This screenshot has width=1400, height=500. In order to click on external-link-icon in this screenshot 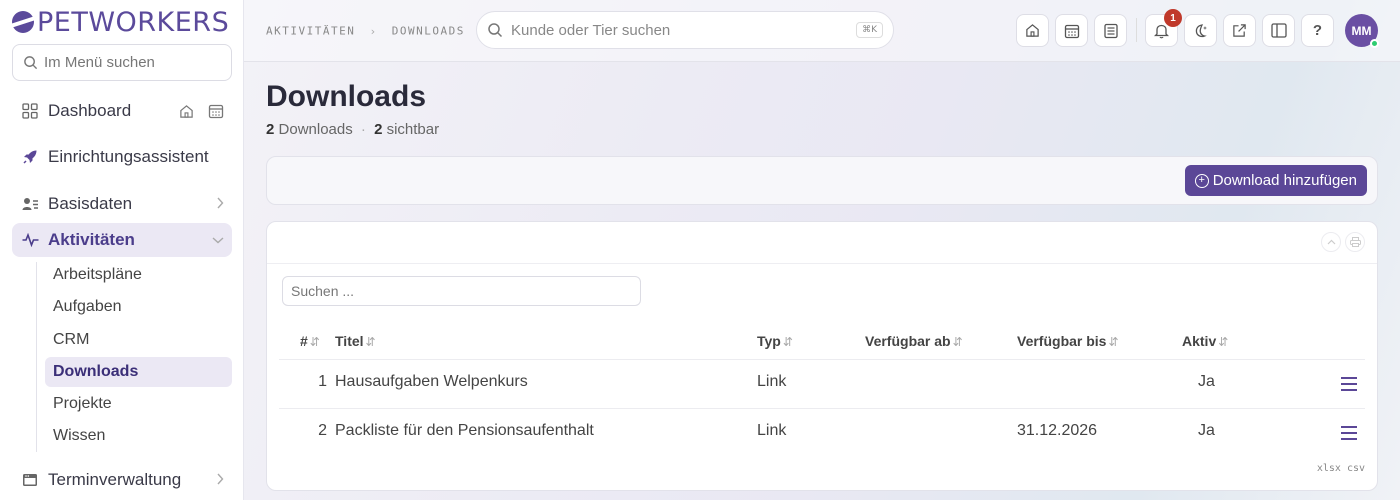, I will do `click(1239, 30)`.